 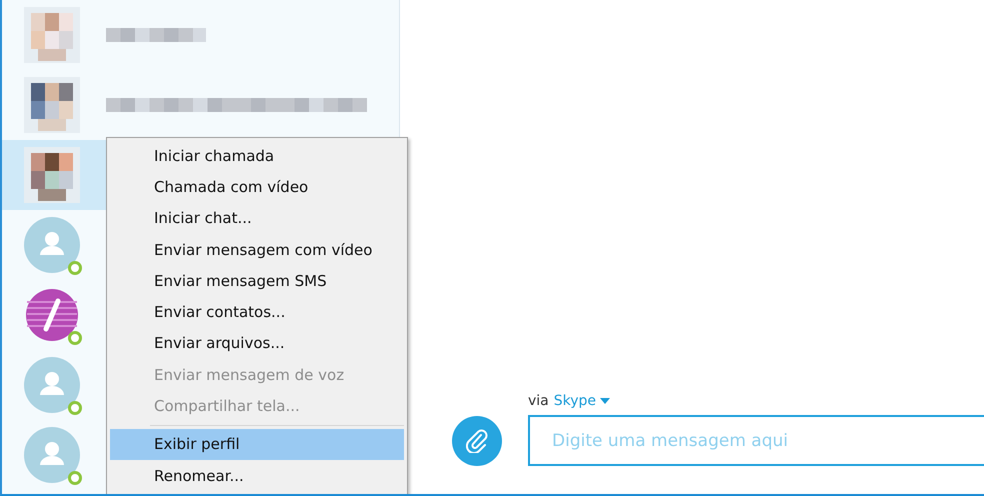 What do you see at coordinates (54, 175) in the screenshot?
I see `contact-item` at bounding box center [54, 175].